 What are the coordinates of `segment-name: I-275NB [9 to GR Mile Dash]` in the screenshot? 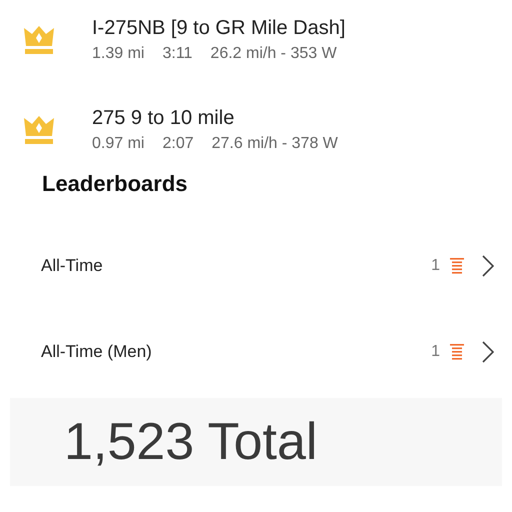 It's located at (219, 28).